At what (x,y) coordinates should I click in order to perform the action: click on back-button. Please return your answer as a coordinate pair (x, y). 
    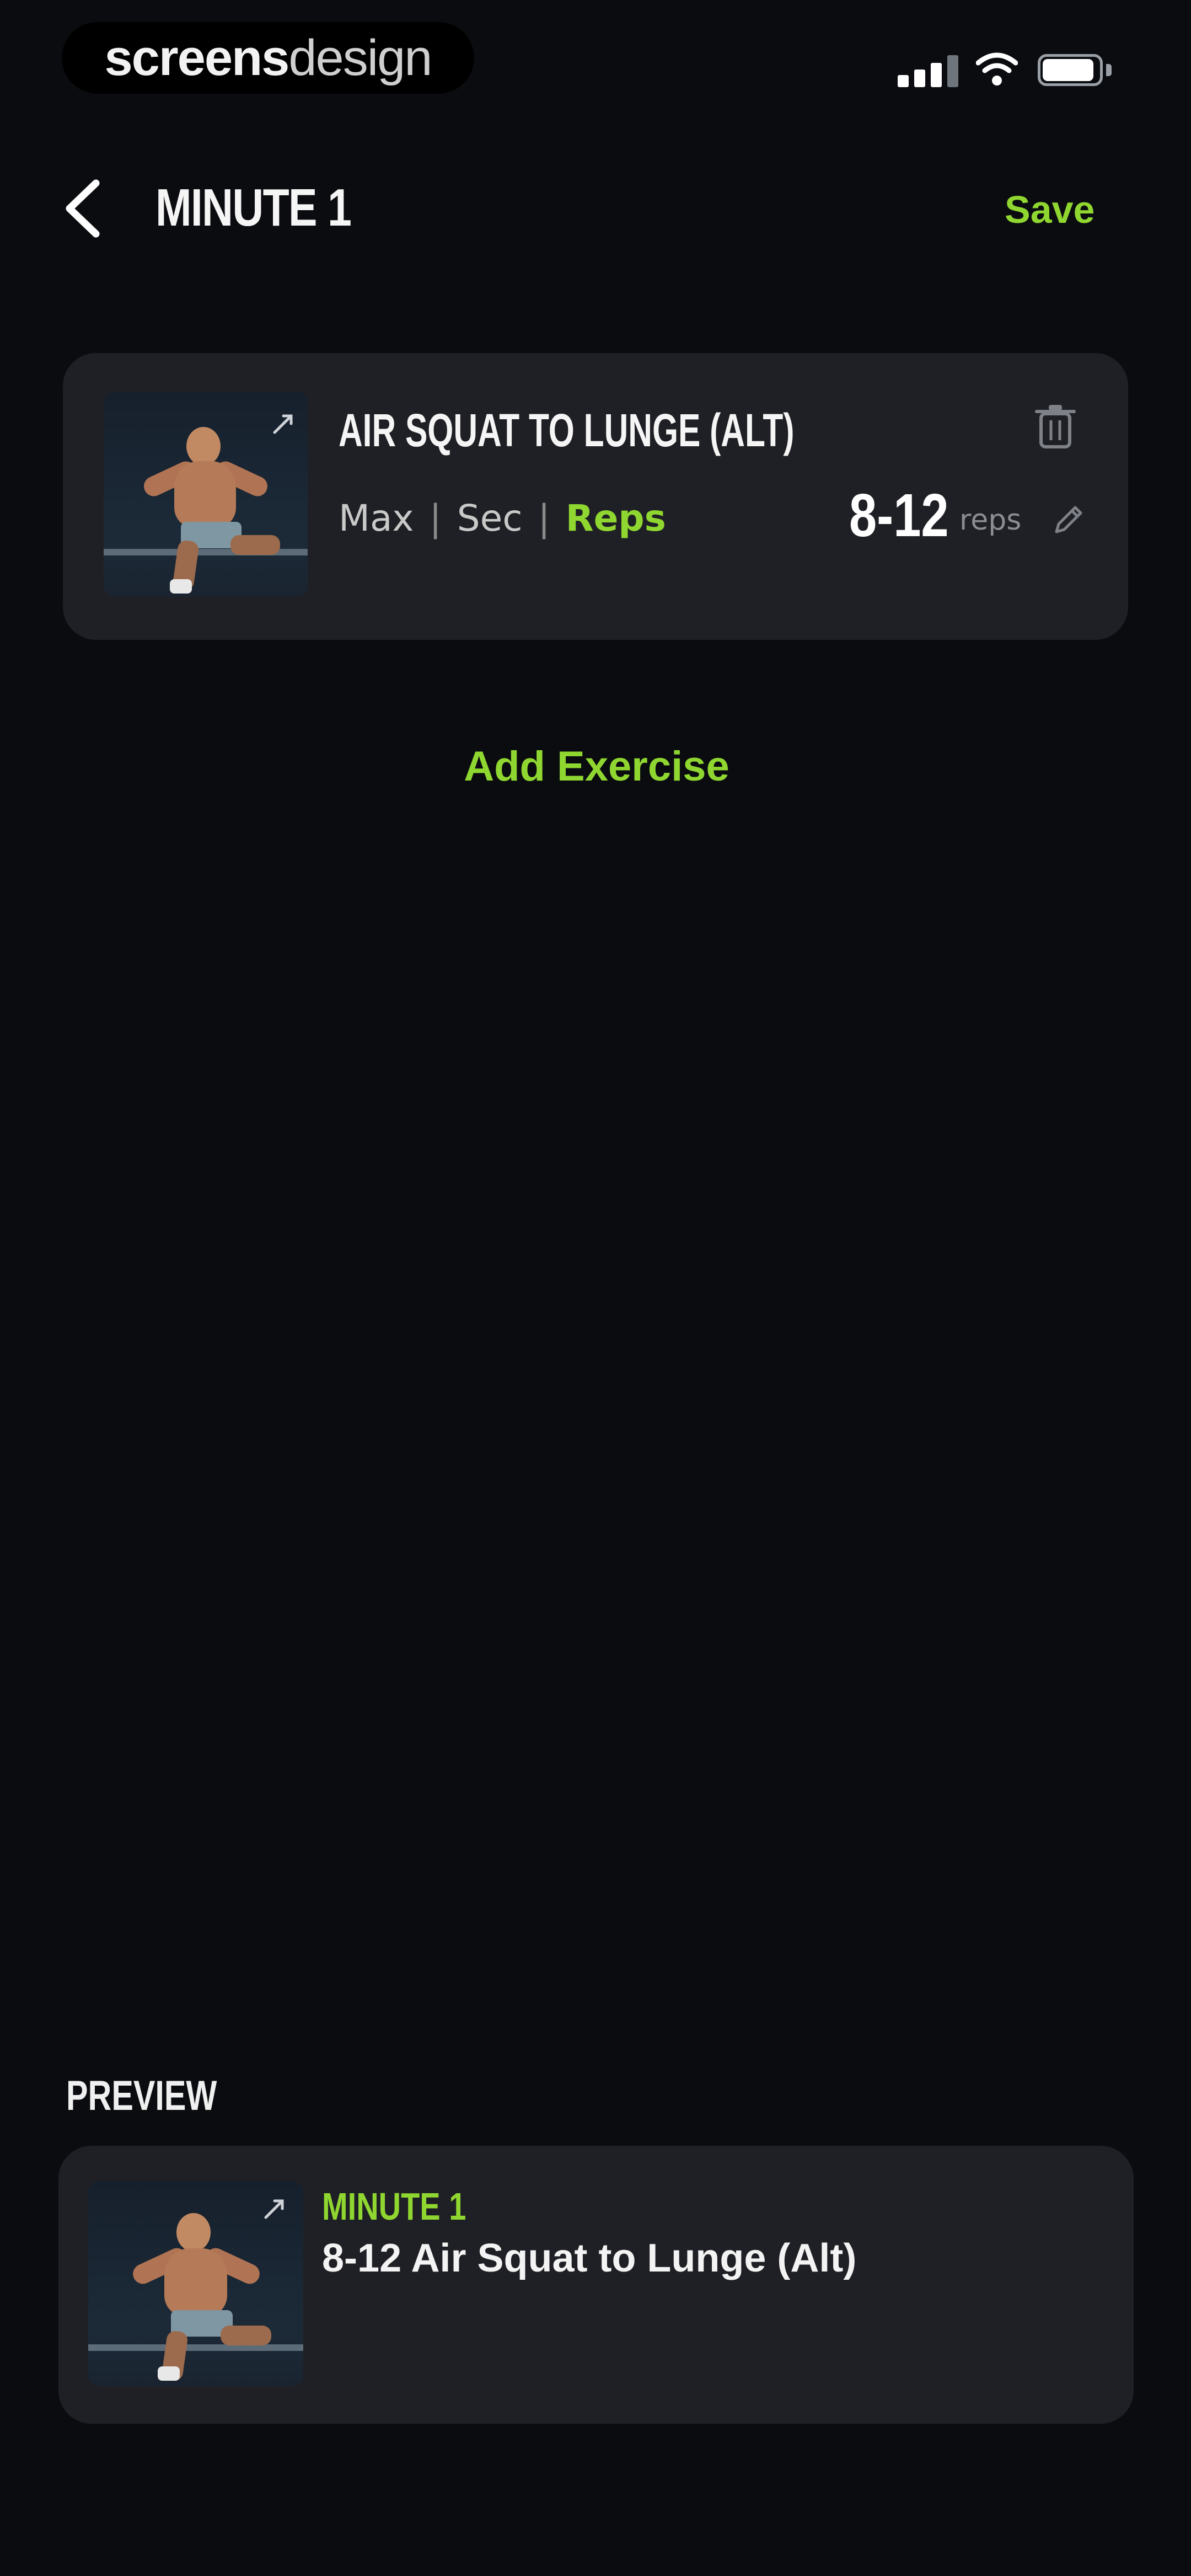
    Looking at the image, I should click on (84, 208).